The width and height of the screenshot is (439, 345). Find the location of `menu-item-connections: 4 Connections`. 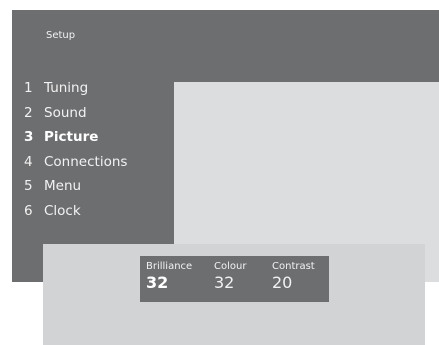

menu-item-connections: 4 Connections is located at coordinates (75, 165).